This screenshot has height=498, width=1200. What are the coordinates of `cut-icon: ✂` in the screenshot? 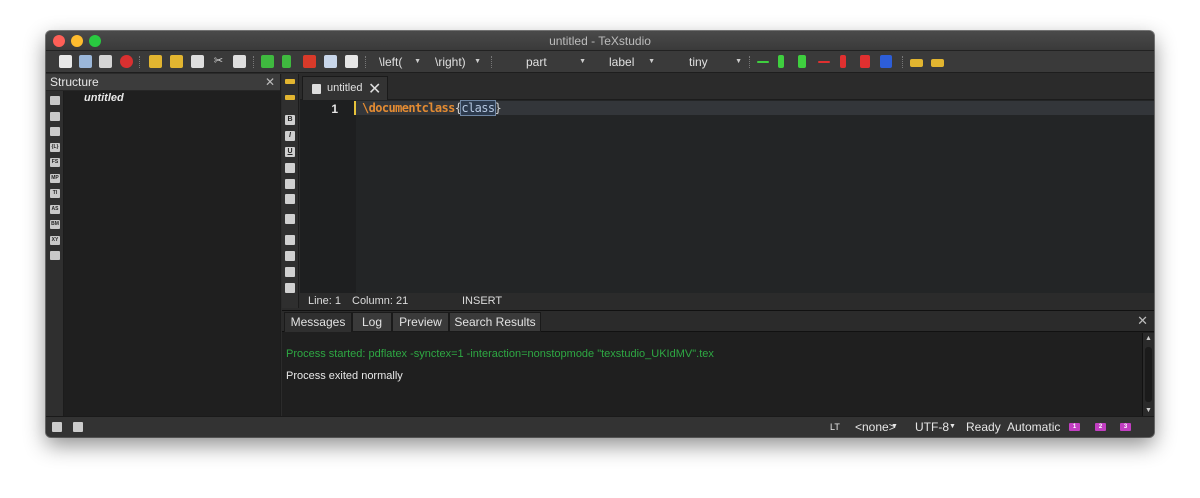 It's located at (218, 61).